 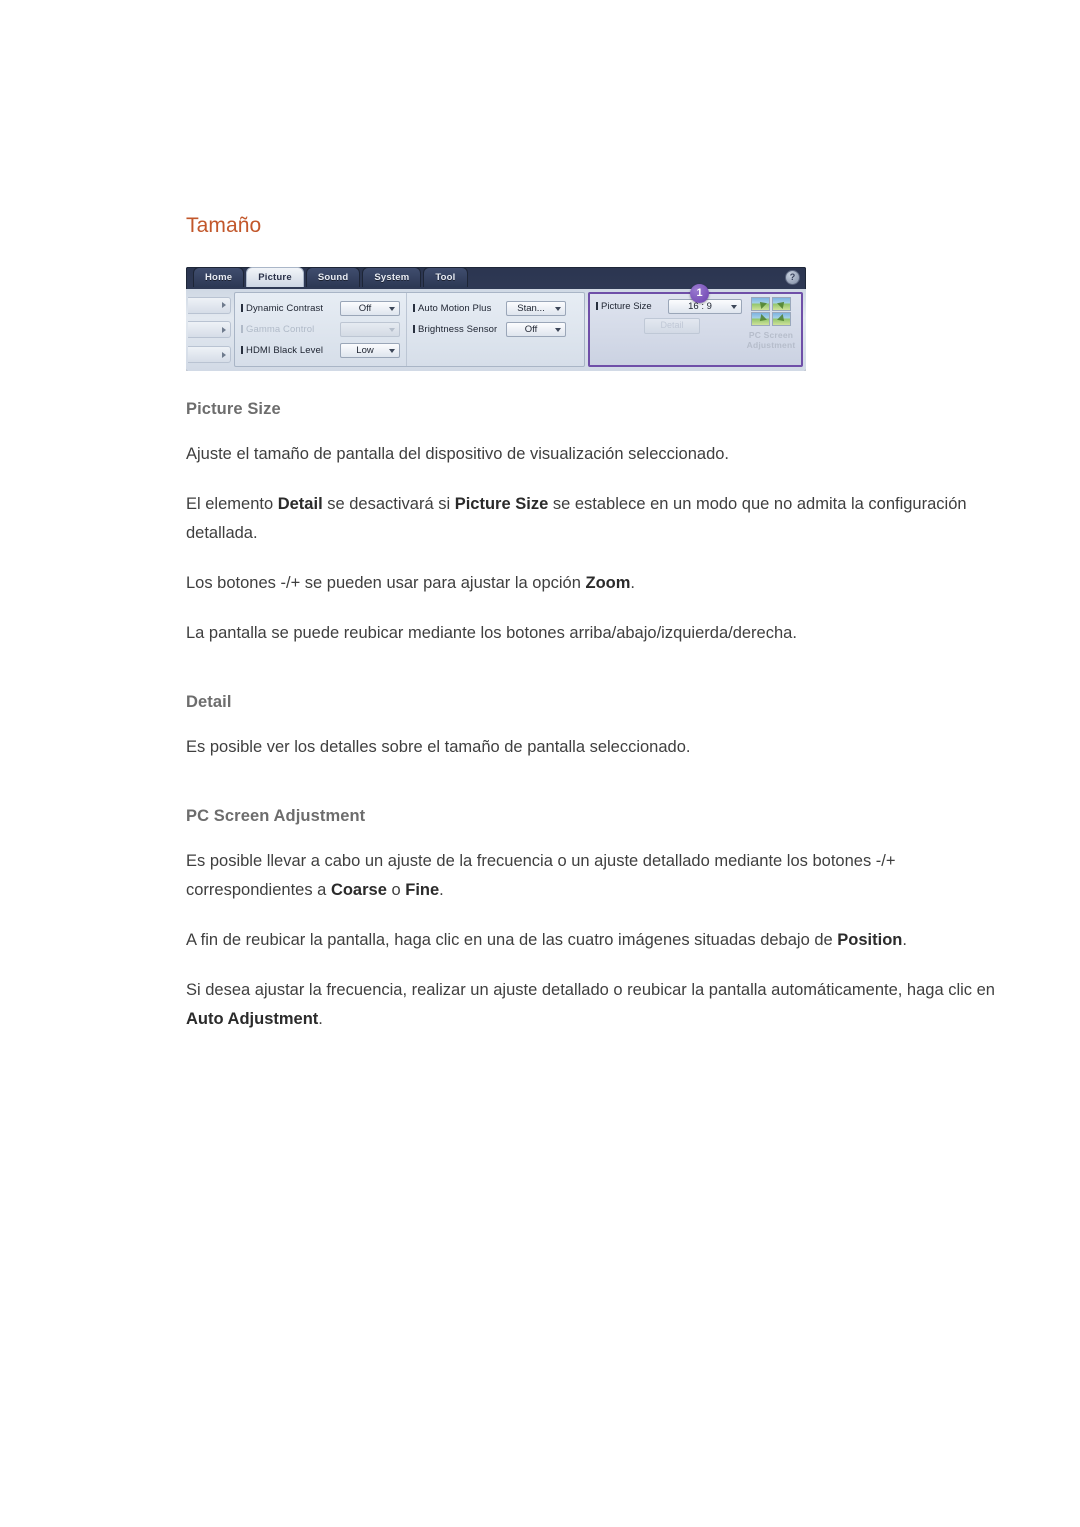 I want to click on pc-screen-adjustment-block: PC Screen Adjustment, so click(x=771, y=323).